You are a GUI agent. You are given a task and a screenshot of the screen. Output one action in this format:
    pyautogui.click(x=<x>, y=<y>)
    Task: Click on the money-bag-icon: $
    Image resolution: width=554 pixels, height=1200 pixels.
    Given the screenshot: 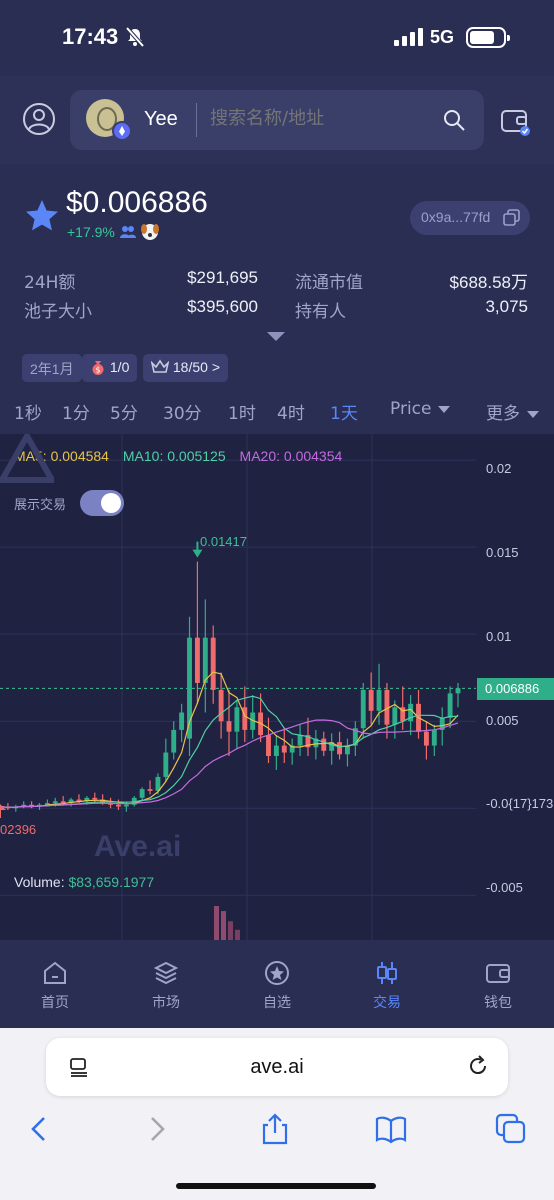 What is the action you would take?
    pyautogui.click(x=98, y=368)
    